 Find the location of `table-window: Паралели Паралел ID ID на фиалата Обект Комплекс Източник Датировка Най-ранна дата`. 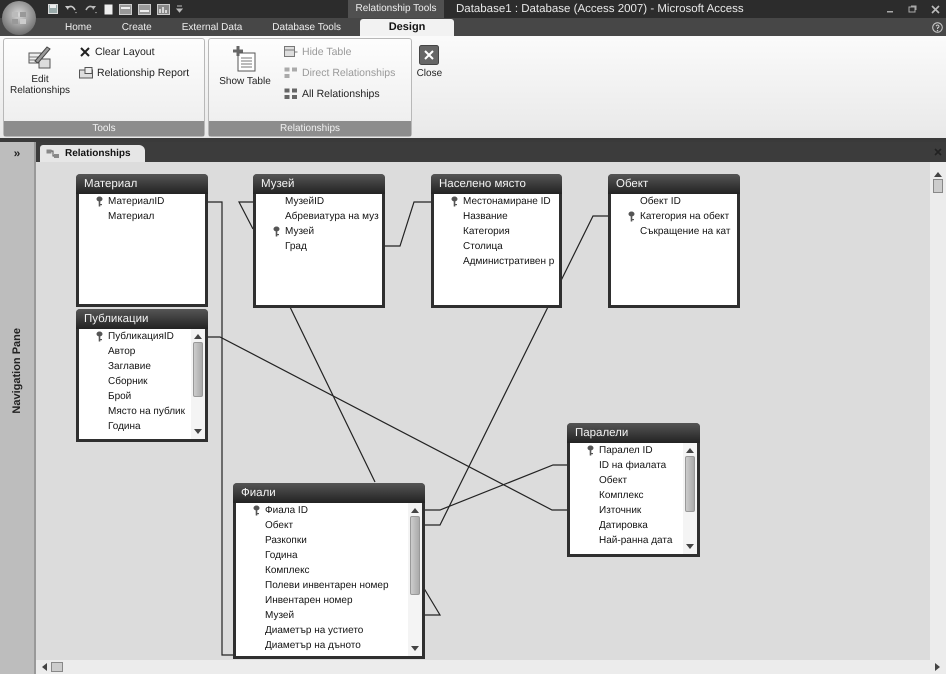

table-window: Паралели Паралел ID ID на фиалата Обект Комплекс Източник Датировка Най-ранна дата is located at coordinates (633, 490).